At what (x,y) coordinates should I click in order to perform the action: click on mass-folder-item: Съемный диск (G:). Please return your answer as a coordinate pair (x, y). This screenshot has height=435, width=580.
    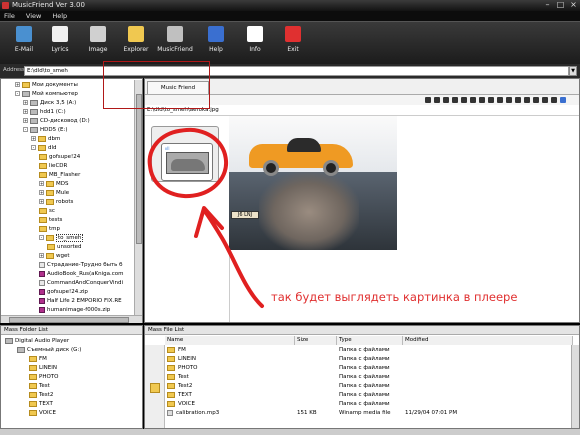
    Looking at the image, I should click on (49, 350).